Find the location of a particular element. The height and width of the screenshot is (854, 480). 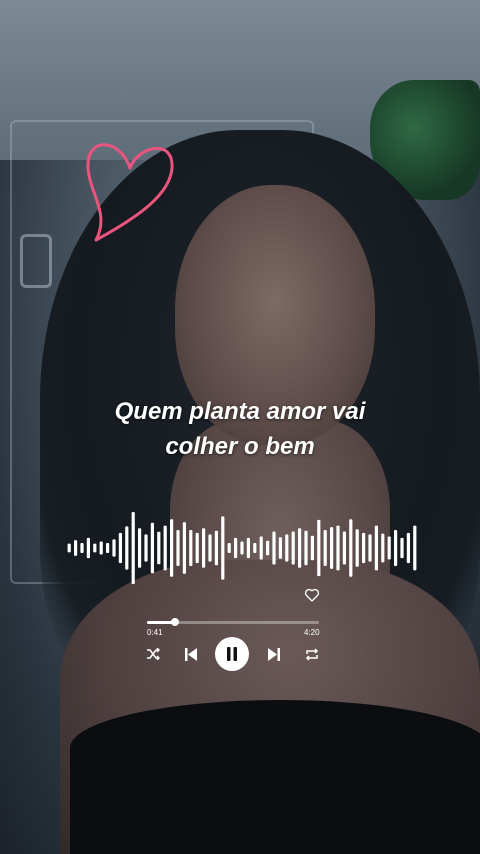

total-time: 4:20 is located at coordinates (312, 632).